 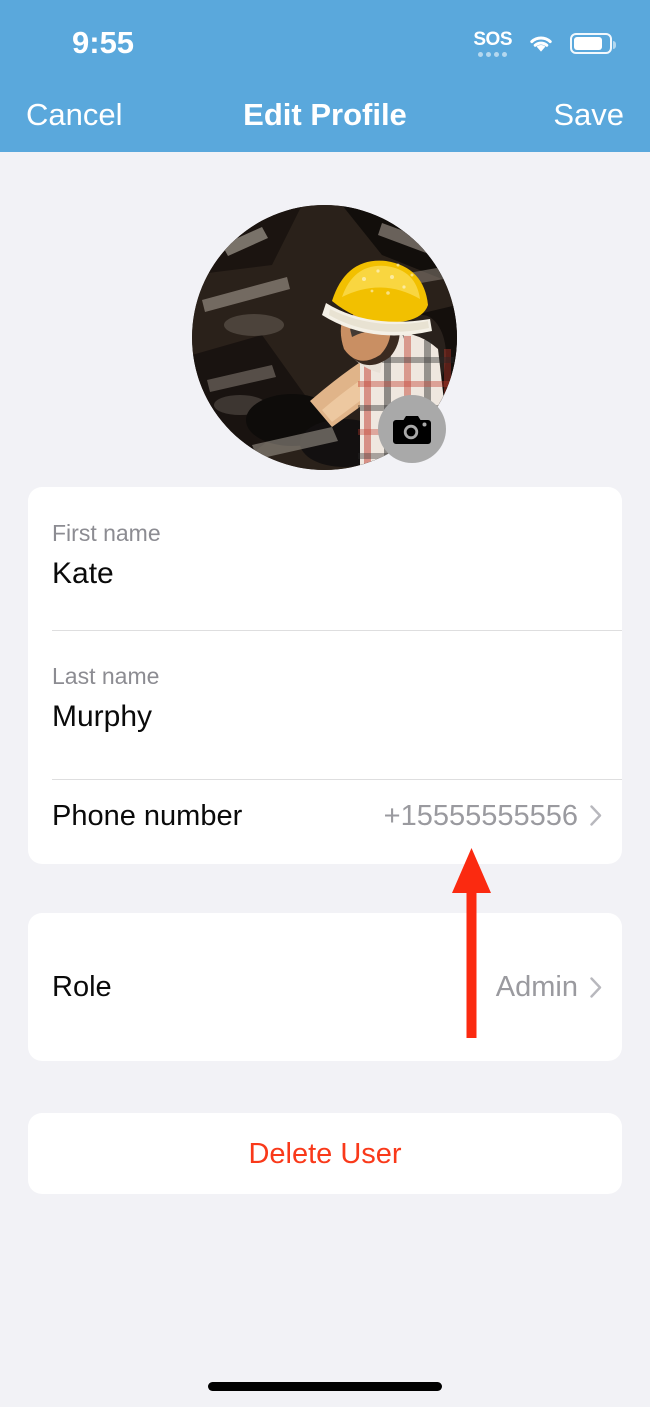 I want to click on status-bar-indicators: SOS, so click(x=544, y=43).